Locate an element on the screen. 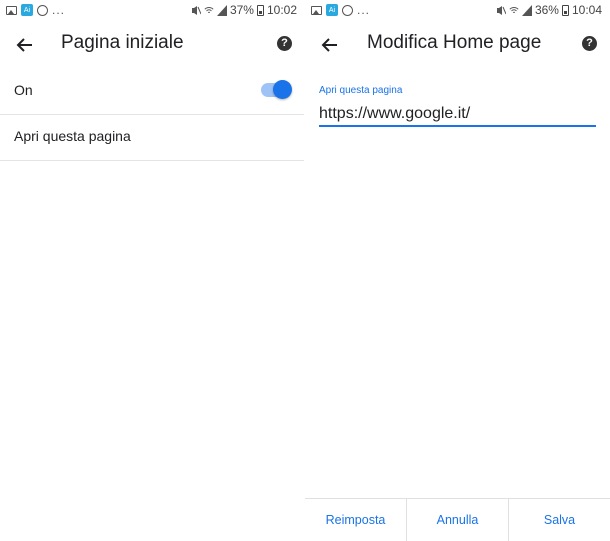 Image resolution: width=610 pixels, height=541 pixels. open-this-page-label: Apri questa pagina is located at coordinates (72, 136).